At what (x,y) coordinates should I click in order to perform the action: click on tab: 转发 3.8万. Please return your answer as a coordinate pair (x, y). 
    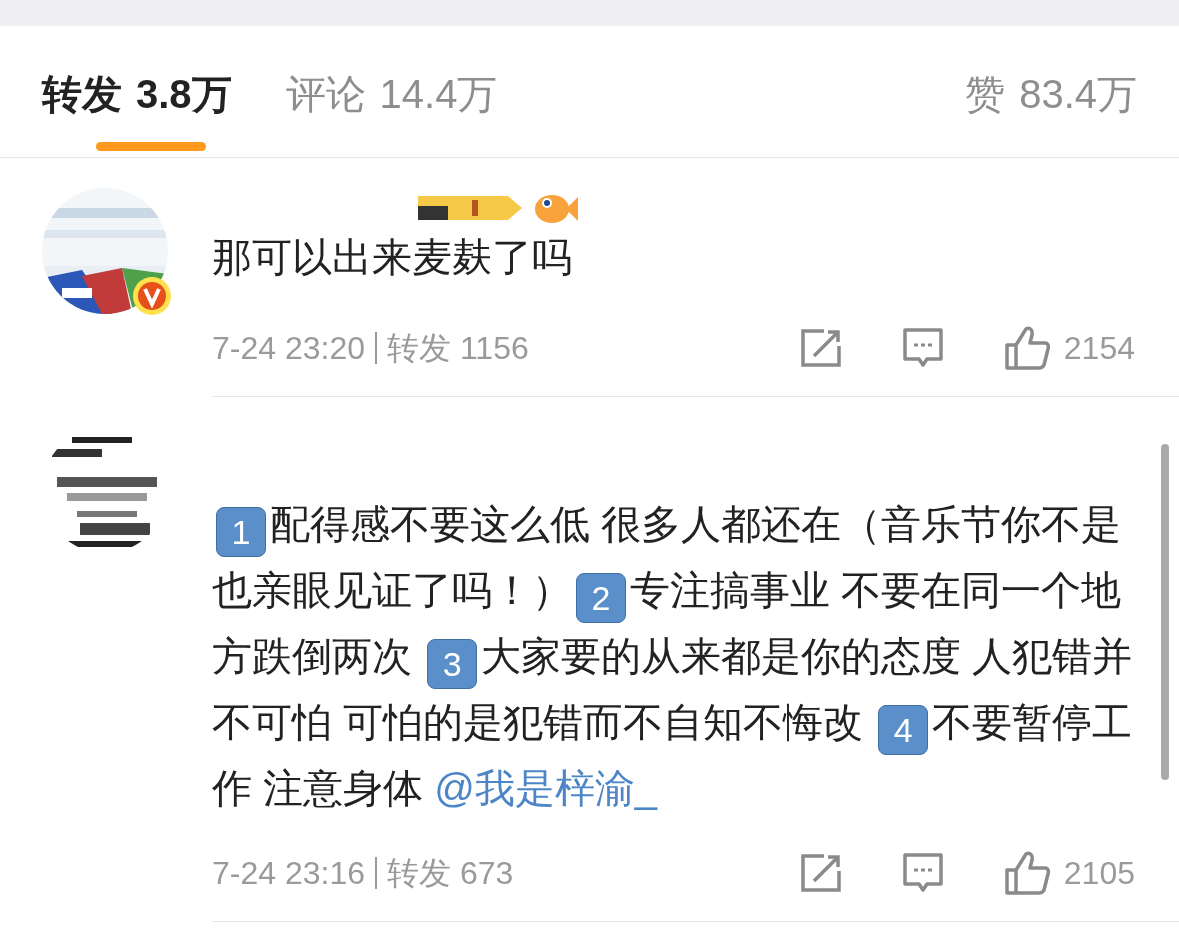
    Looking at the image, I should click on (137, 94).